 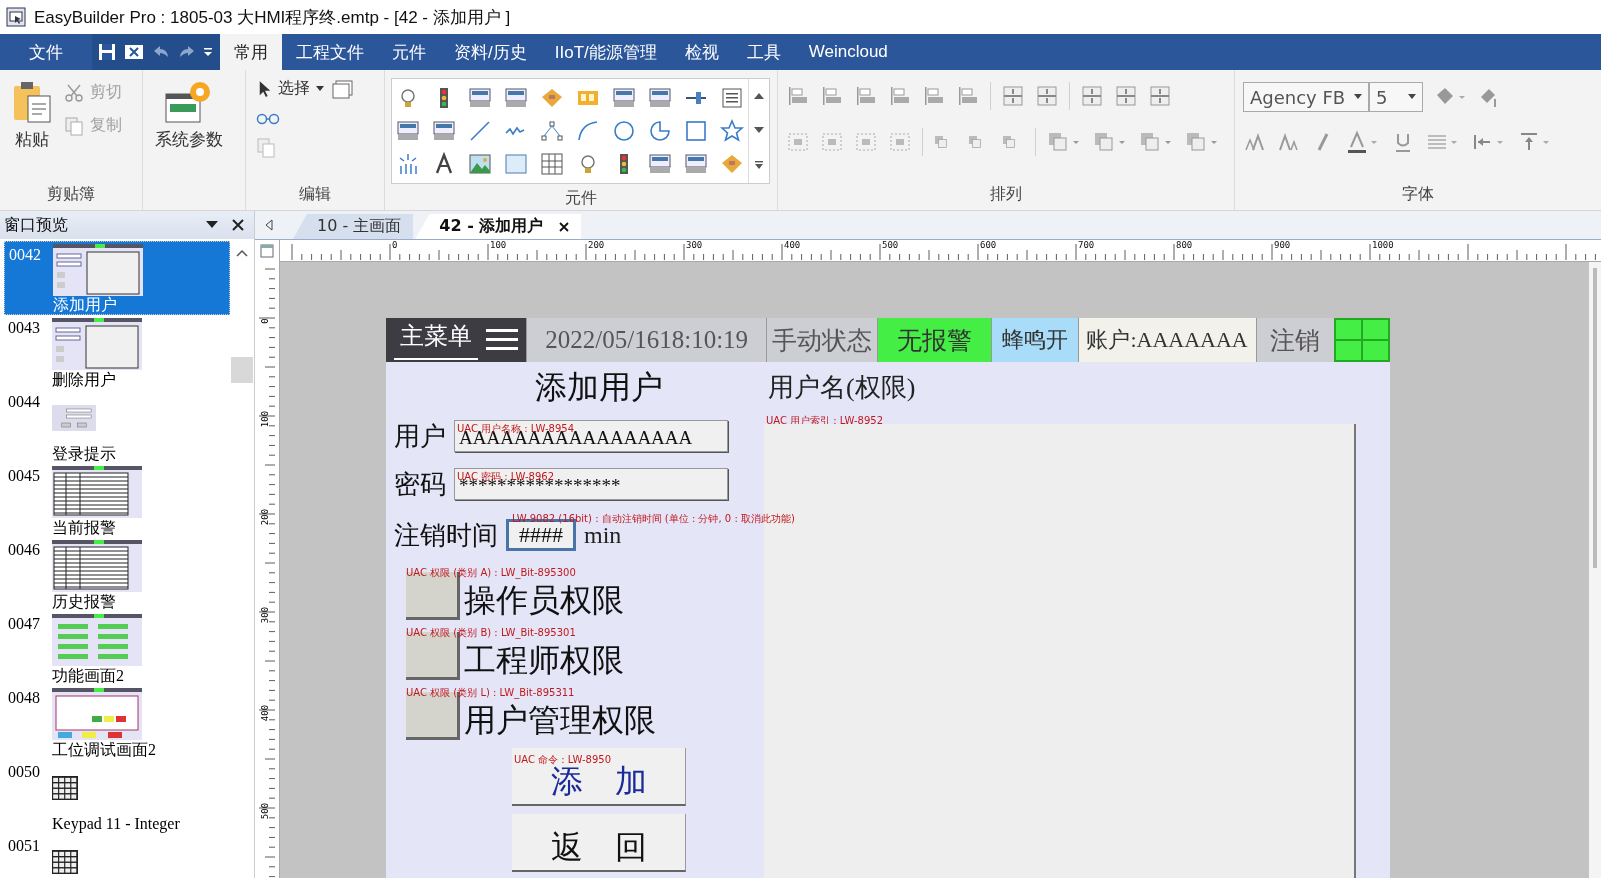 I want to click on address-tag: UAC 命令 : LW-8950, so click(x=563, y=760).